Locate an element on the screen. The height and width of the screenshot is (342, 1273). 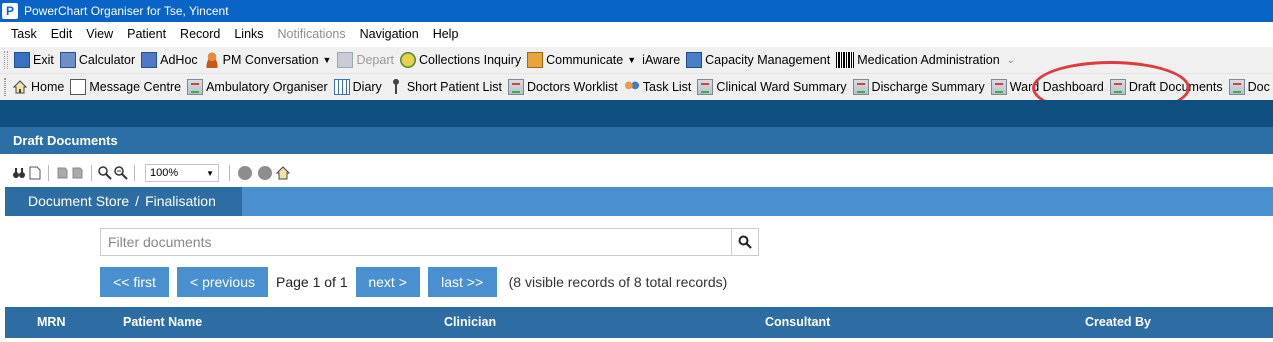
diary-button: Diary is located at coordinates (358, 87).